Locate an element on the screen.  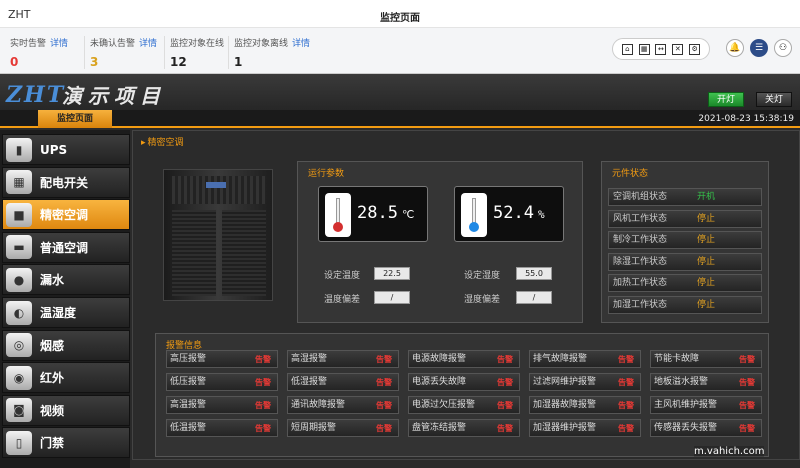
alarm-item: 高湿报警 告警 is located at coordinates (343, 359).